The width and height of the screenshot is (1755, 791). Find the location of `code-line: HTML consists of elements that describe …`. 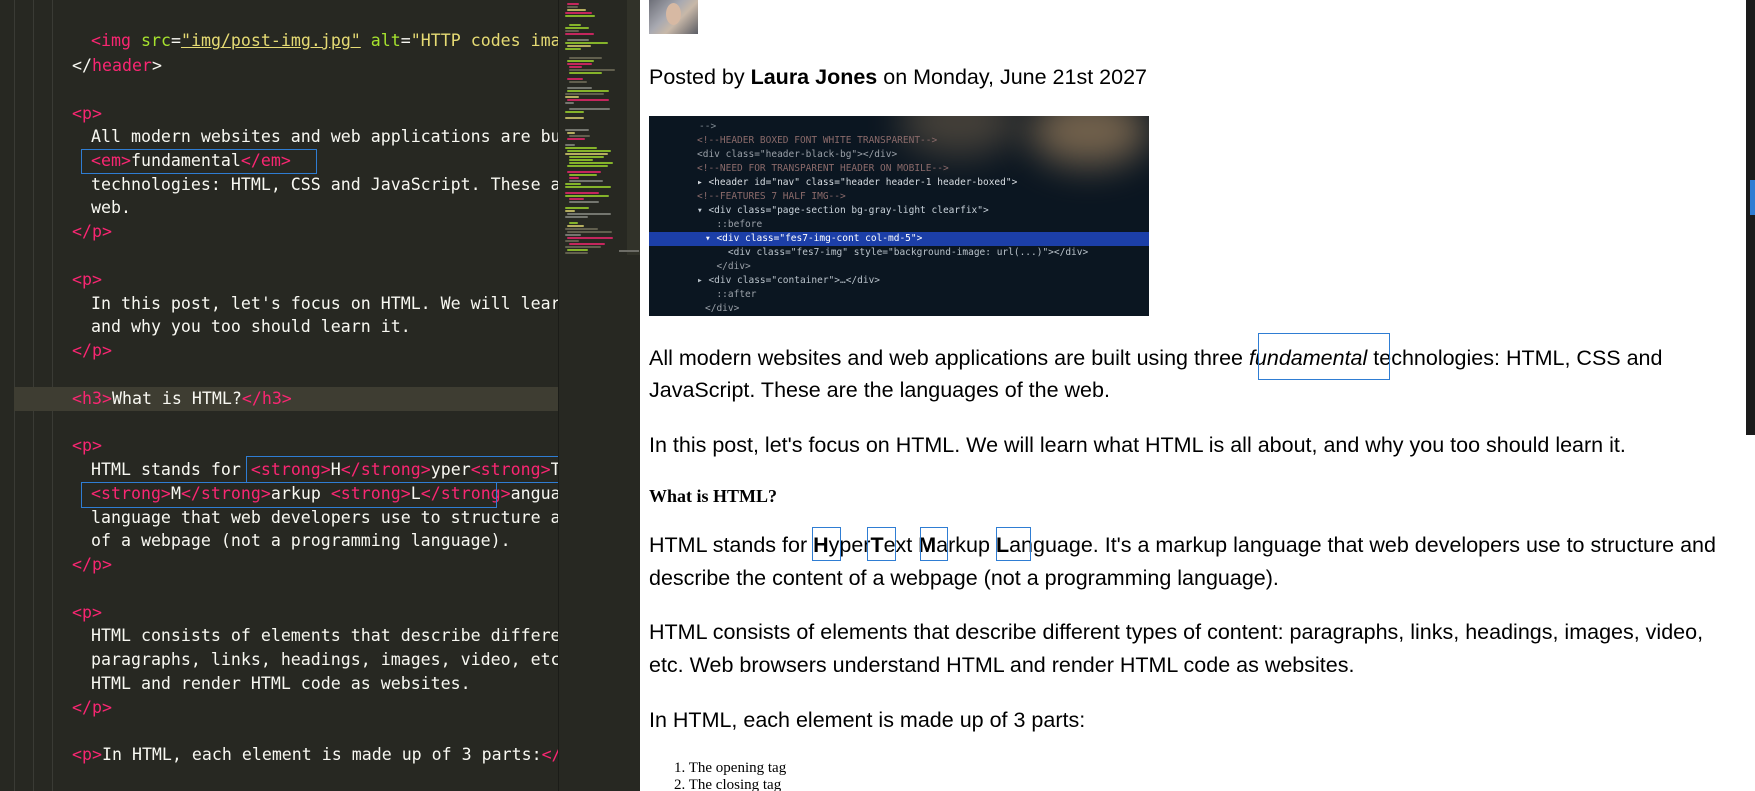

code-line: HTML consists of elements that describe … is located at coordinates (324, 636).